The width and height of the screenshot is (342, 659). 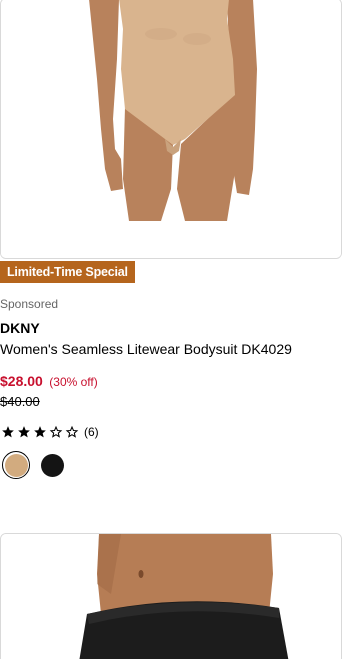 I want to click on price-row: $28.00 (30% off), so click(x=49, y=382).